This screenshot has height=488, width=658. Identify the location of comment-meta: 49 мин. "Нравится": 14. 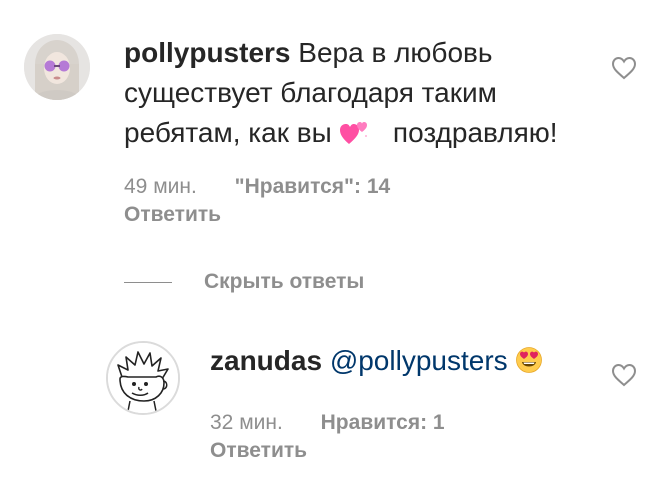
(257, 187).